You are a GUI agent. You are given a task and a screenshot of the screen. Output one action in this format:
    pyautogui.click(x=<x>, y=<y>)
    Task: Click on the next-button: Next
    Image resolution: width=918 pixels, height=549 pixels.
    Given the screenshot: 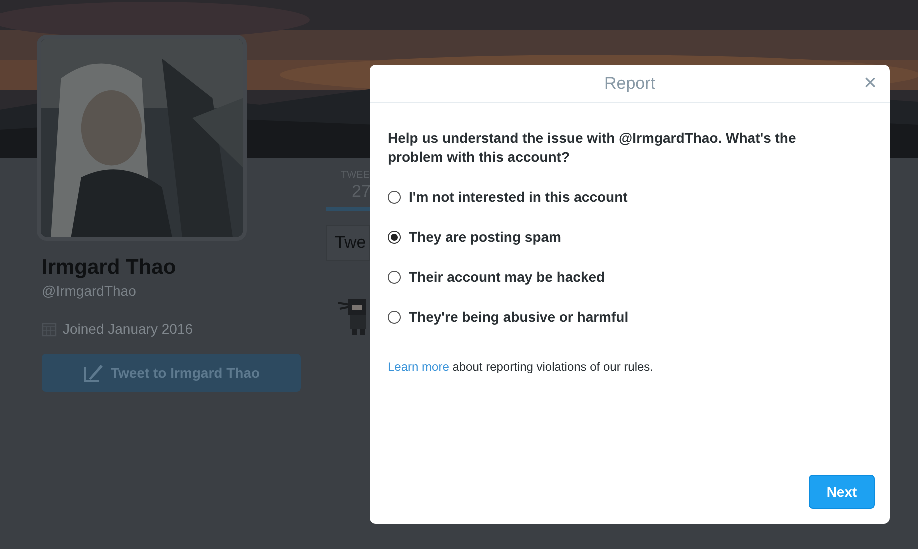 What is the action you would take?
    pyautogui.click(x=842, y=492)
    